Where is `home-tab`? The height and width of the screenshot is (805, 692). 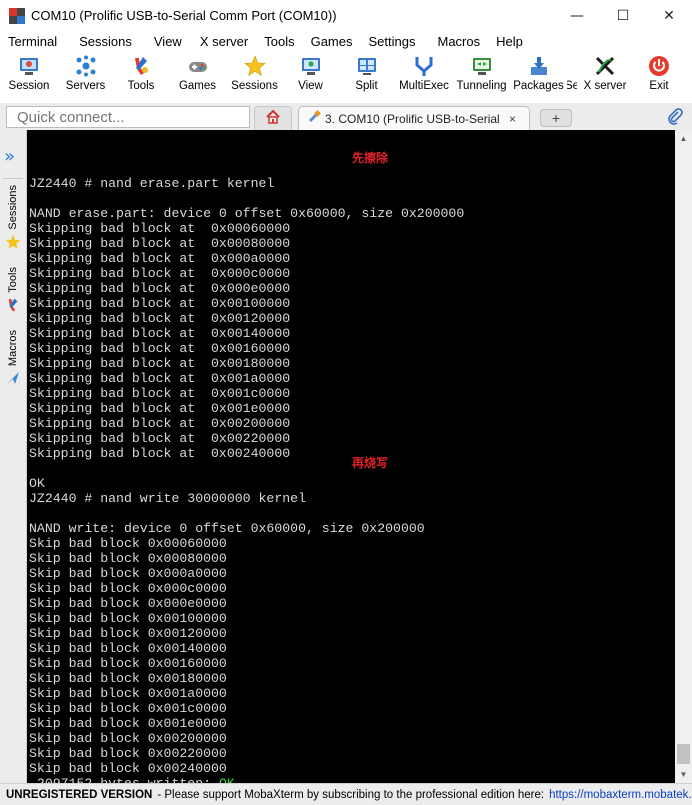 home-tab is located at coordinates (273, 118).